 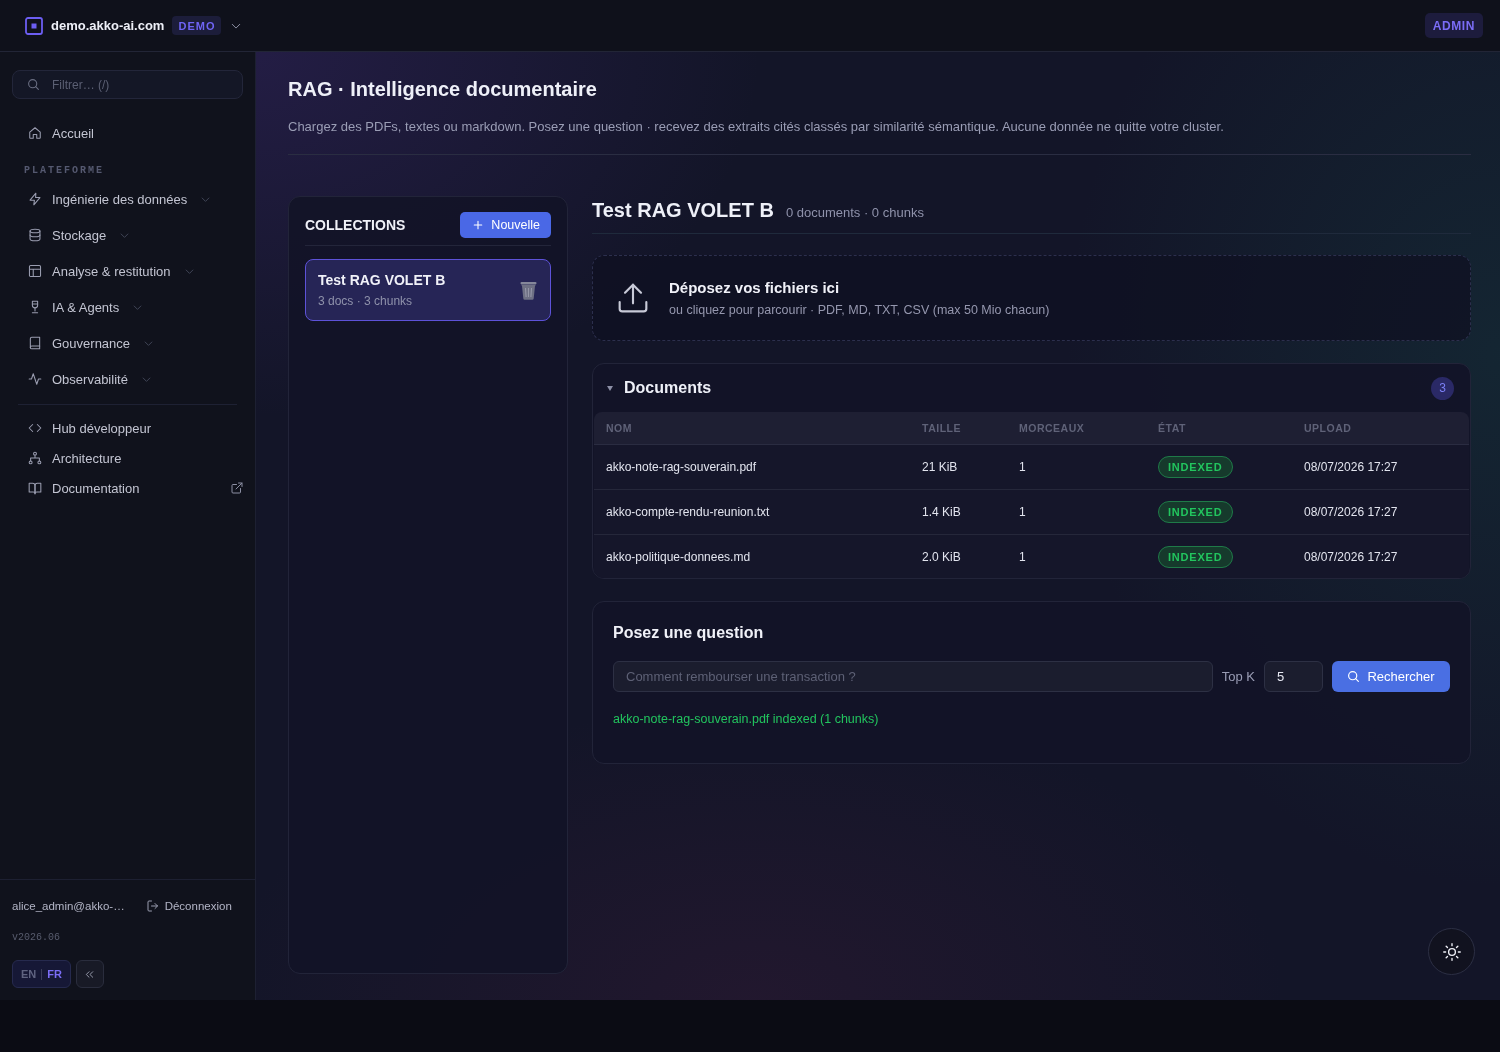 I want to click on new-collection-button: Nouvelle, so click(x=505, y=225).